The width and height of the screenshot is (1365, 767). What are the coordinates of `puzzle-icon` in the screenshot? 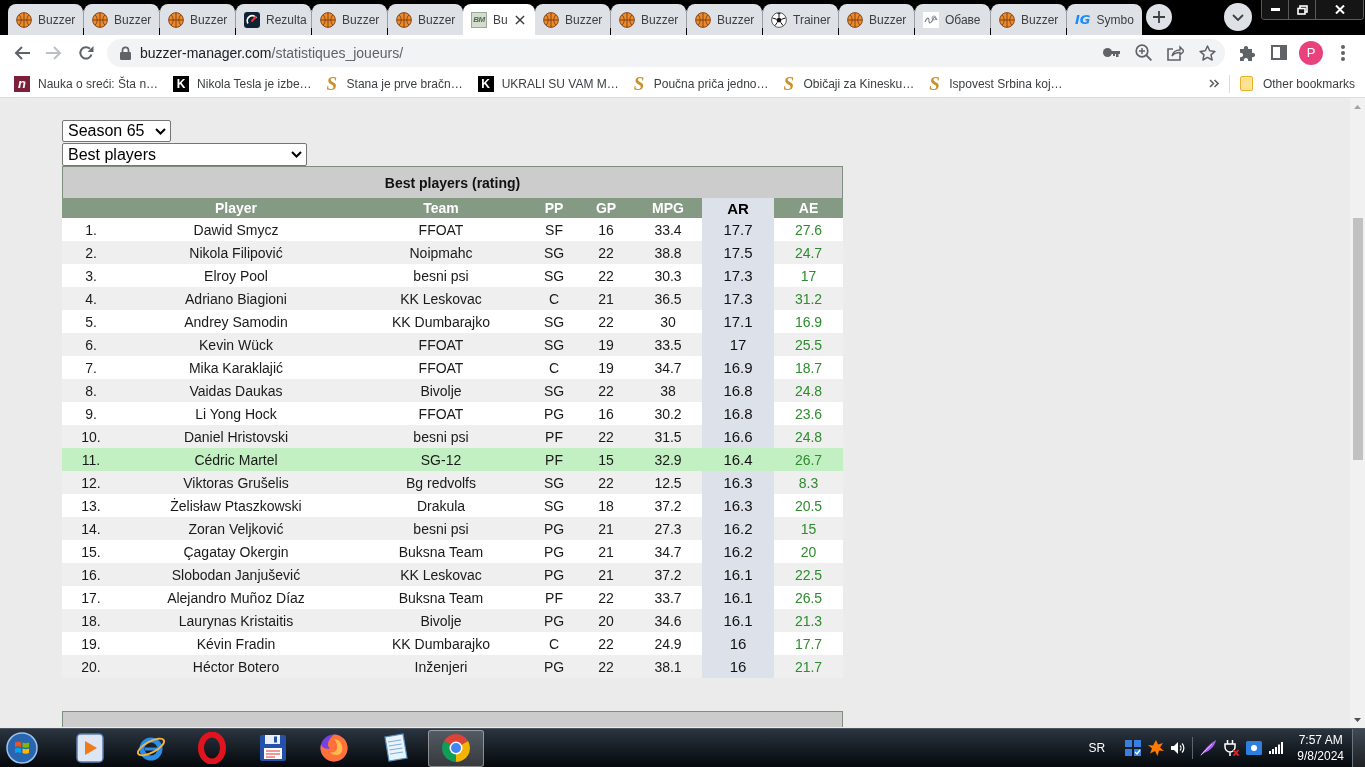 It's located at (1247, 52).